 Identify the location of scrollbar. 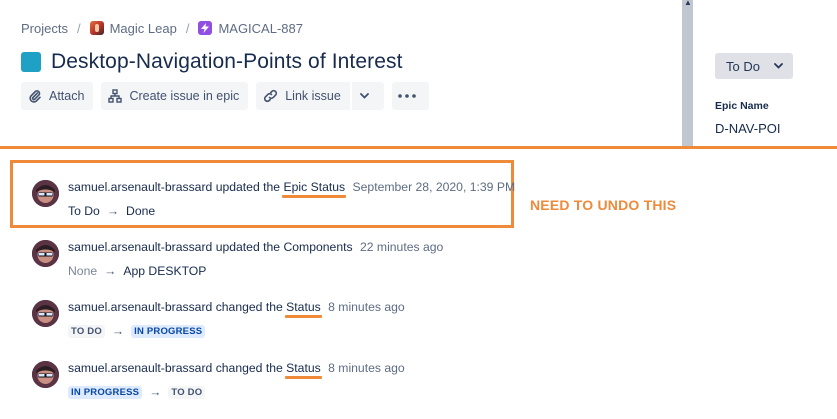
(687, 73).